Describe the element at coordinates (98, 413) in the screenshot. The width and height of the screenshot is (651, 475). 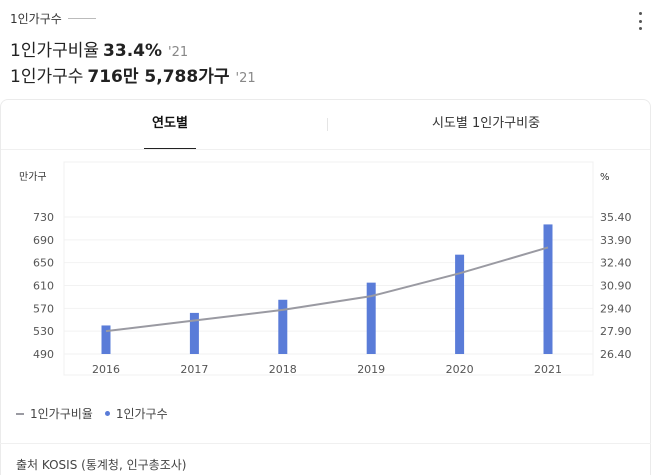
I see `legend: 1인가구비율 1인가구수` at that location.